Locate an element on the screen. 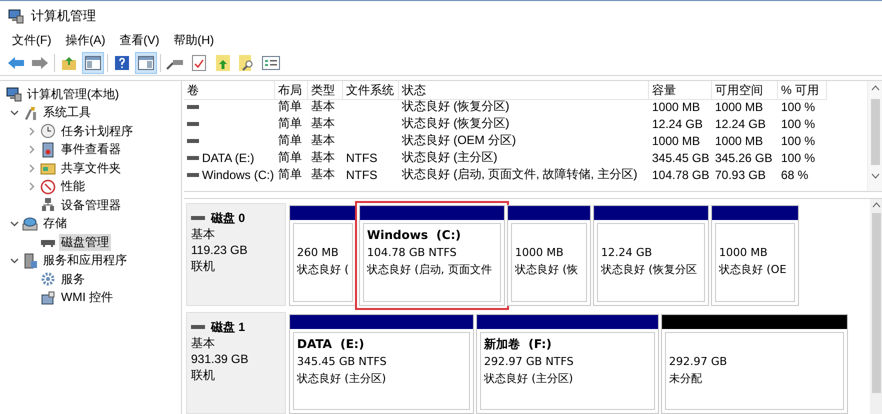 This screenshot has width=882, height=414. partition-status: 状态良好 (主分区) is located at coordinates (342, 378).